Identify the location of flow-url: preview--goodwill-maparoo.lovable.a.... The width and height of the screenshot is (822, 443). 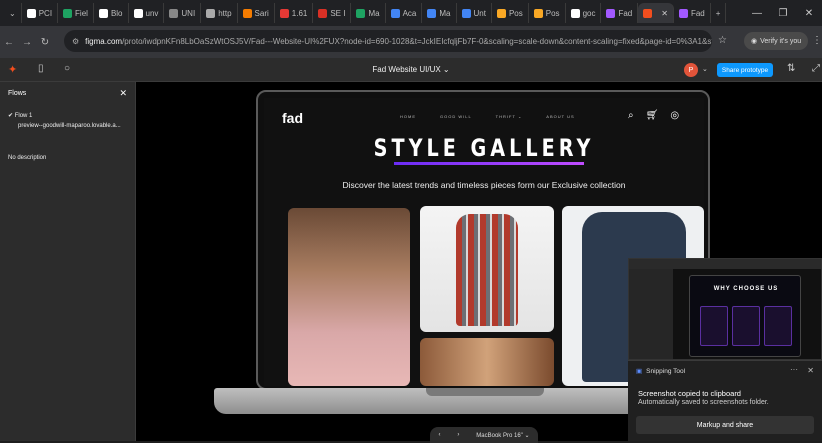
(69, 126).